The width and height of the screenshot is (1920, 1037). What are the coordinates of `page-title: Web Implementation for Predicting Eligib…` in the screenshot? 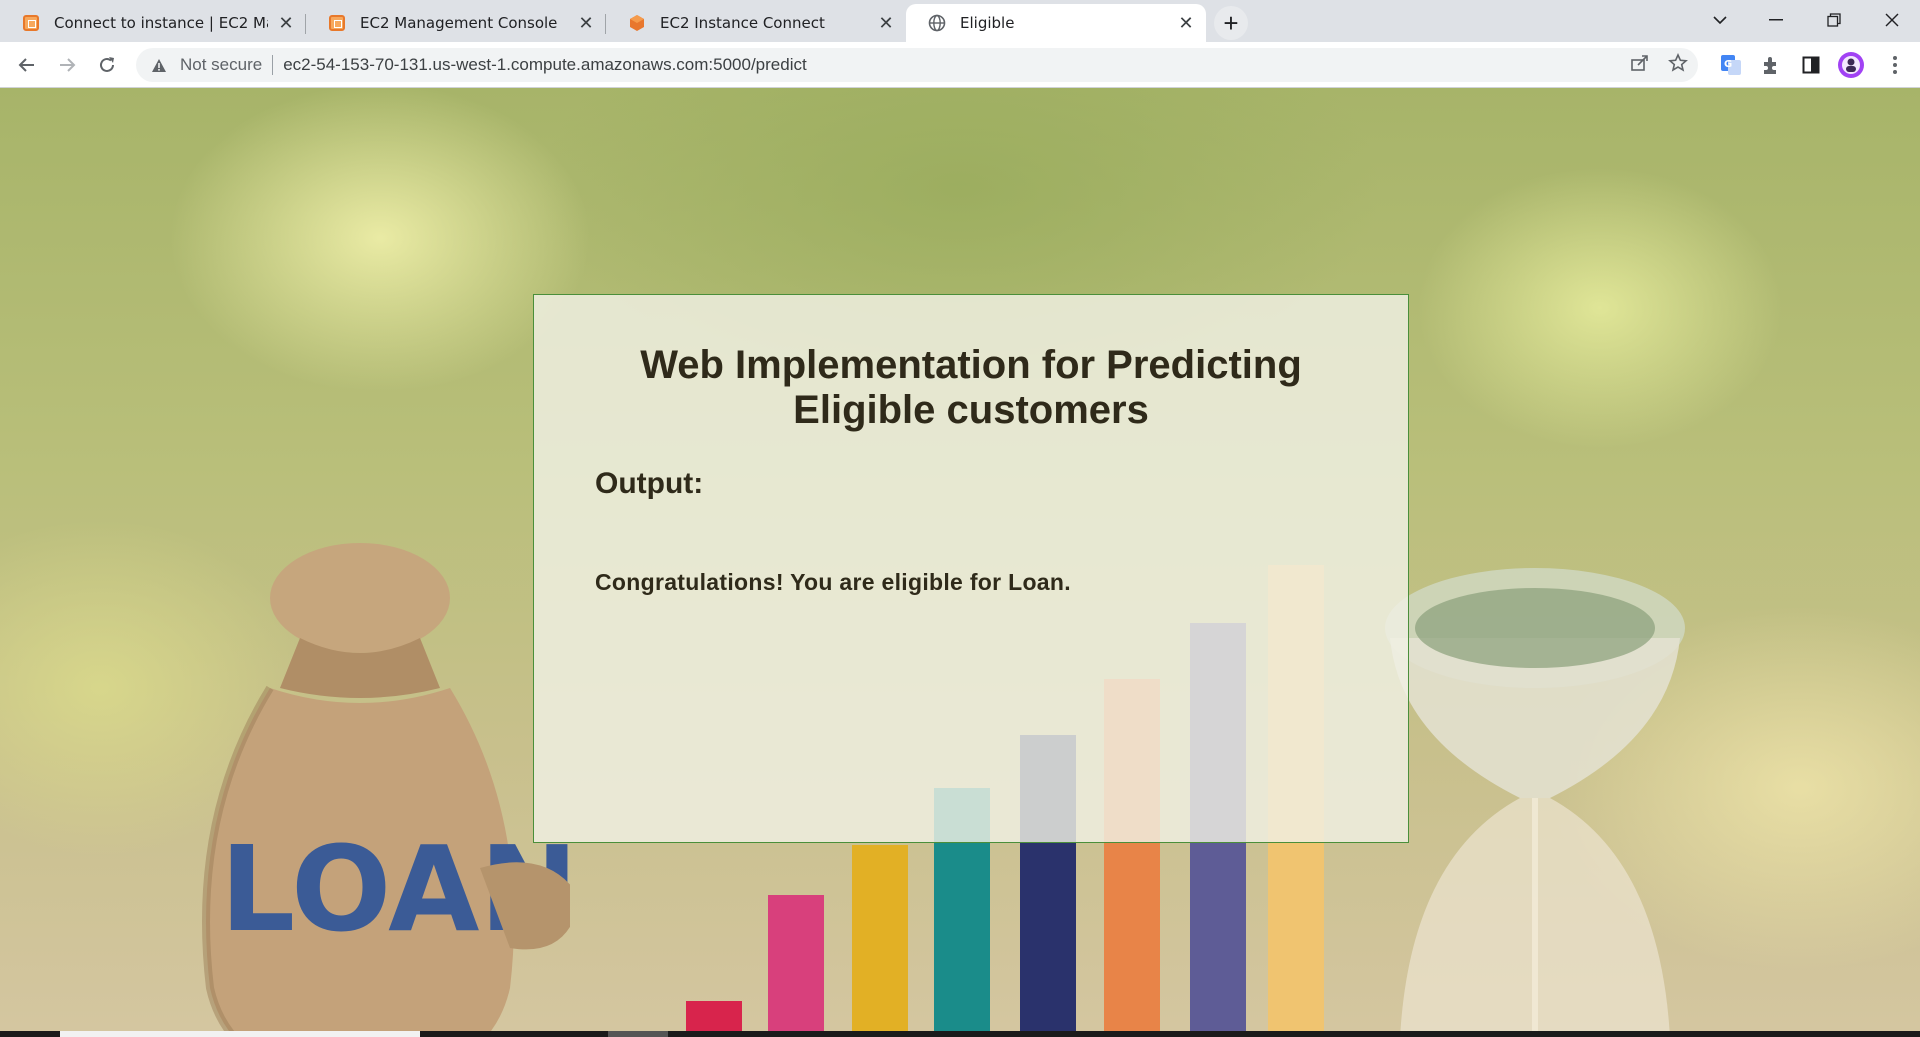 It's located at (971, 388).